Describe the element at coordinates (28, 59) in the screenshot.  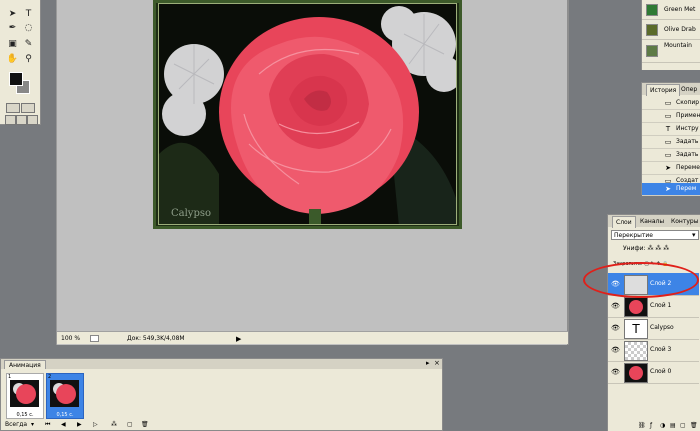
I see `zoom-tool-icon: ⚲` at that location.